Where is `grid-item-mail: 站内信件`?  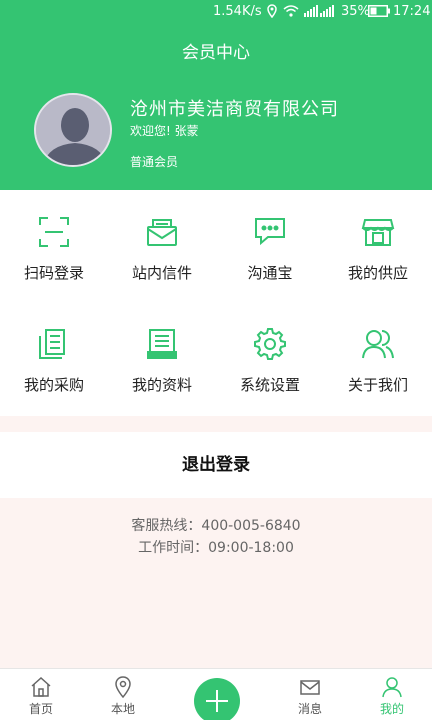
grid-item-mail: 站内信件 is located at coordinates (162, 240).